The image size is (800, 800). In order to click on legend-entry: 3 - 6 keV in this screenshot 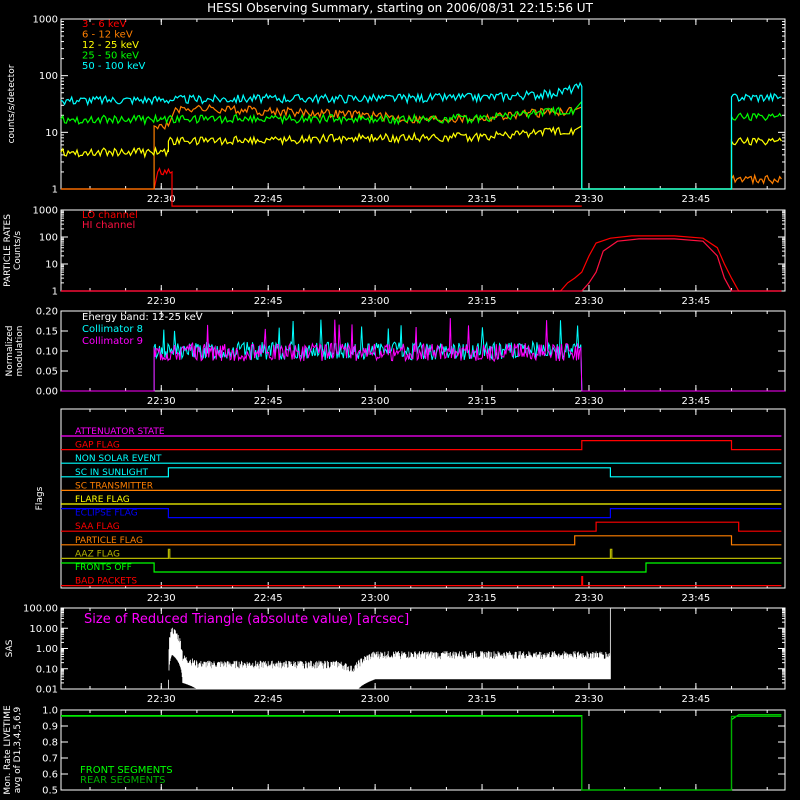, I will do `click(104, 24)`.